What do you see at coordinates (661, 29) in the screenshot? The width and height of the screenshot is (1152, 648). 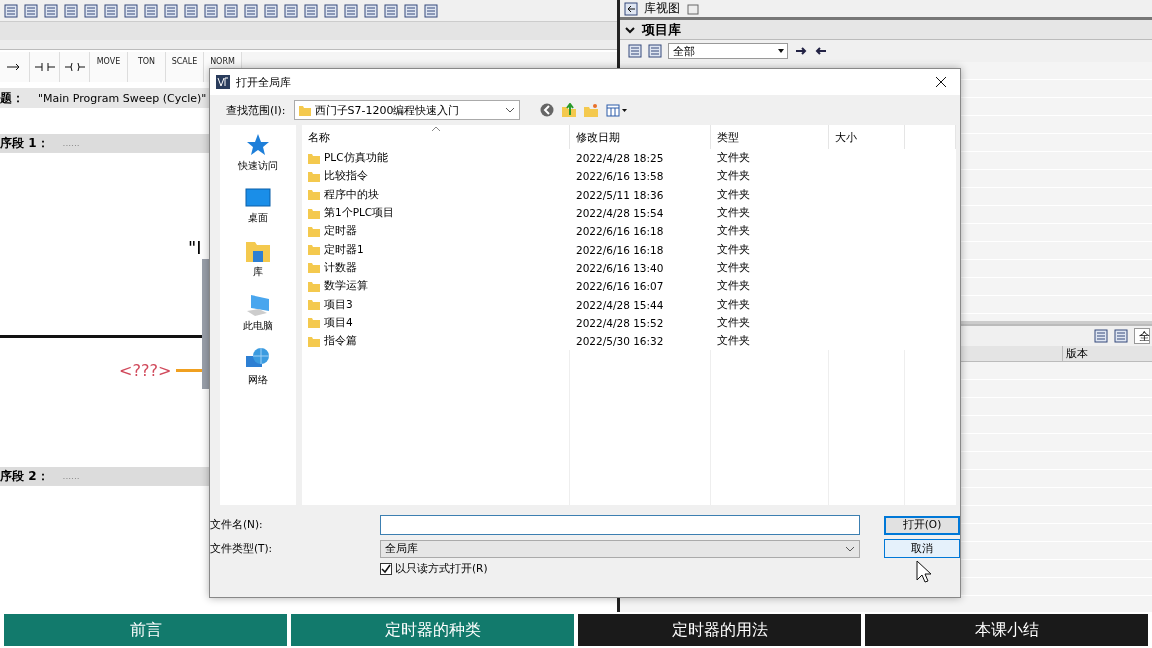 I see `section-title: 项目库` at bounding box center [661, 29].